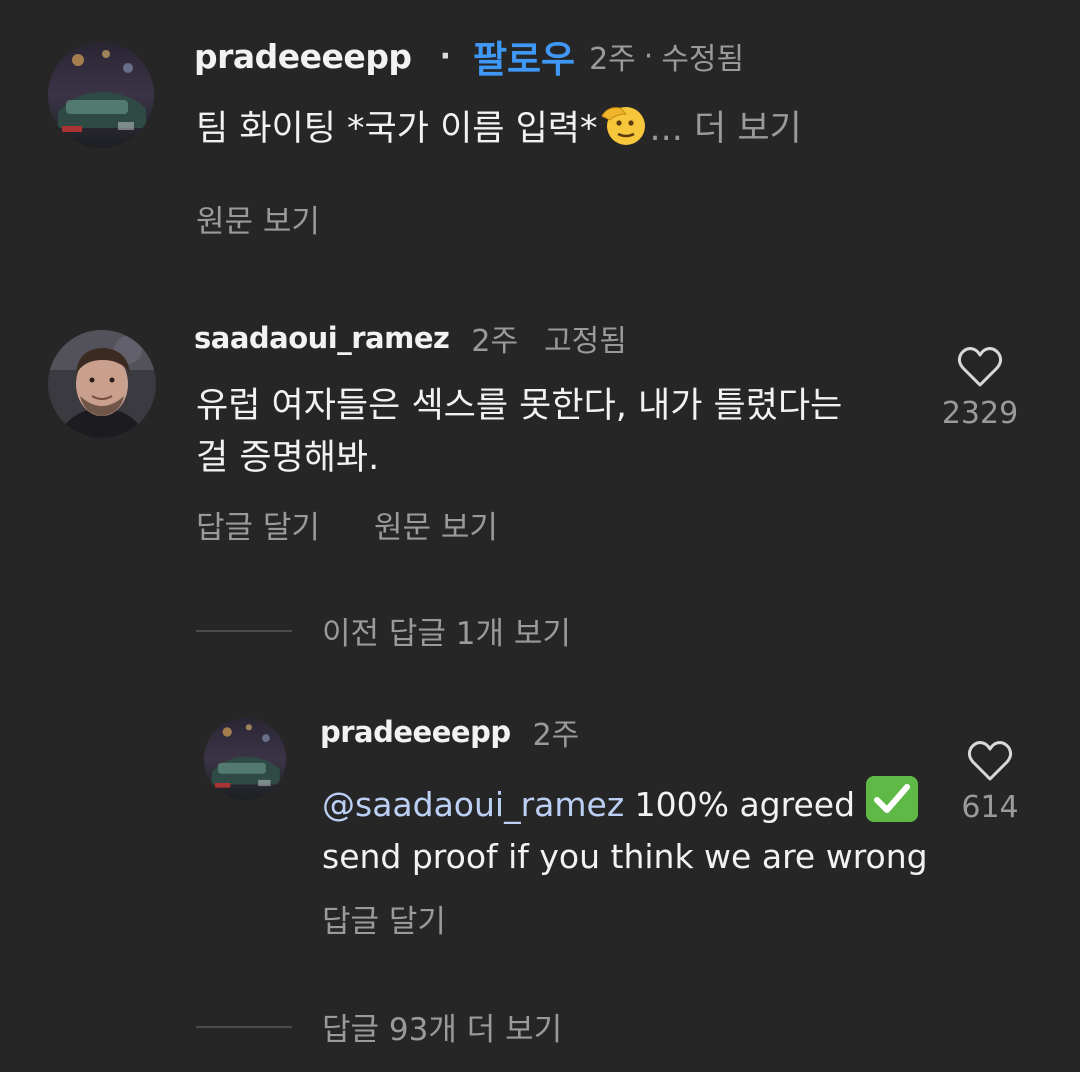 This screenshot has width=1080, height=1072. I want to click on edited-label: 수정됨, so click(703, 59).